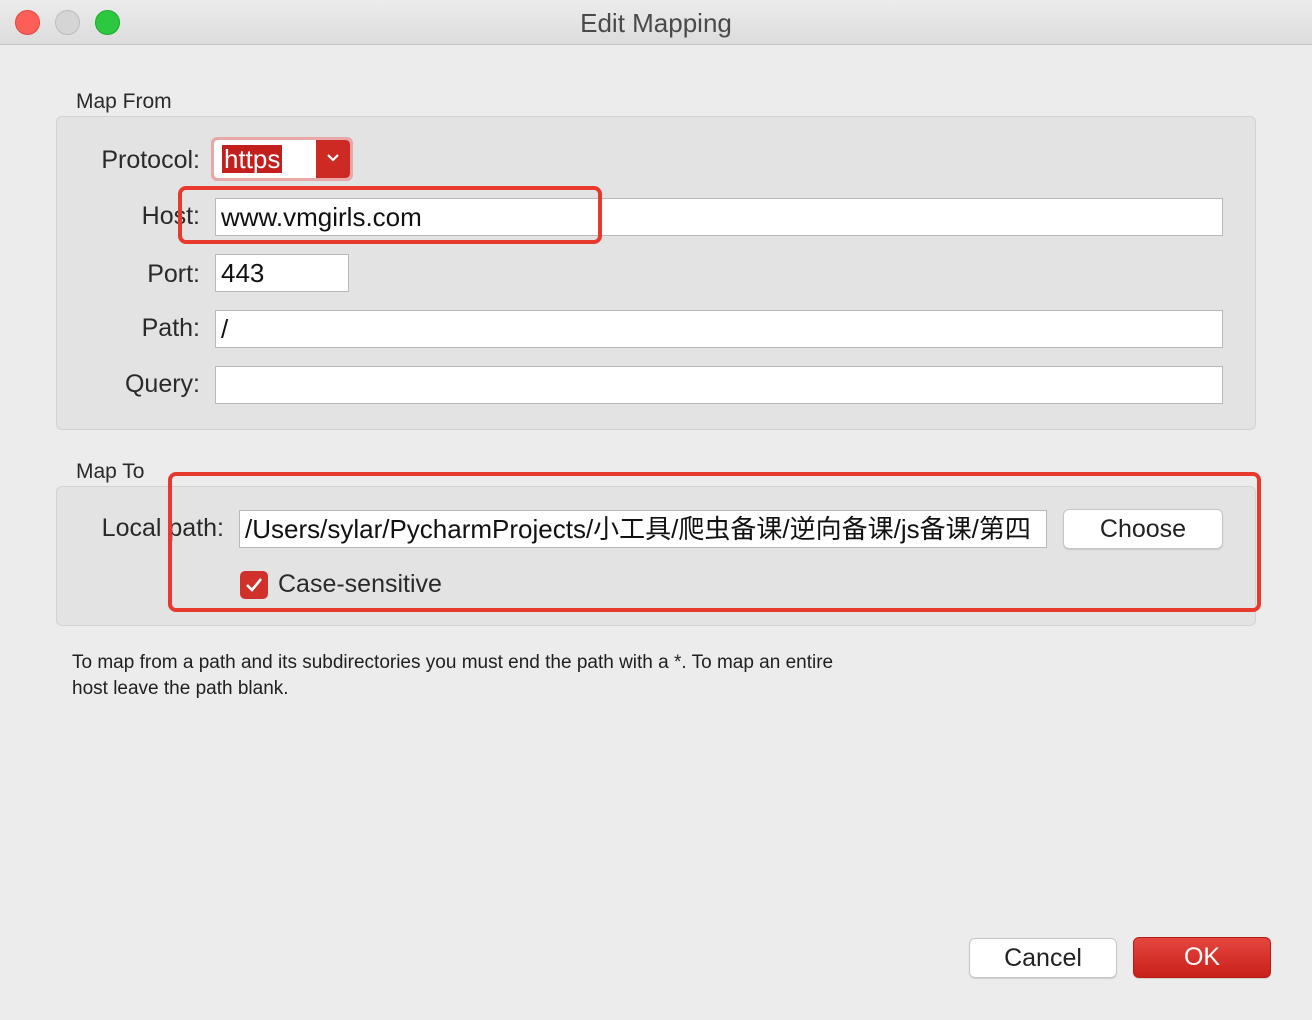 This screenshot has height=1020, width=1312. Describe the element at coordinates (714, 542) in the screenshot. I see `annotation-box-map-to` at that location.